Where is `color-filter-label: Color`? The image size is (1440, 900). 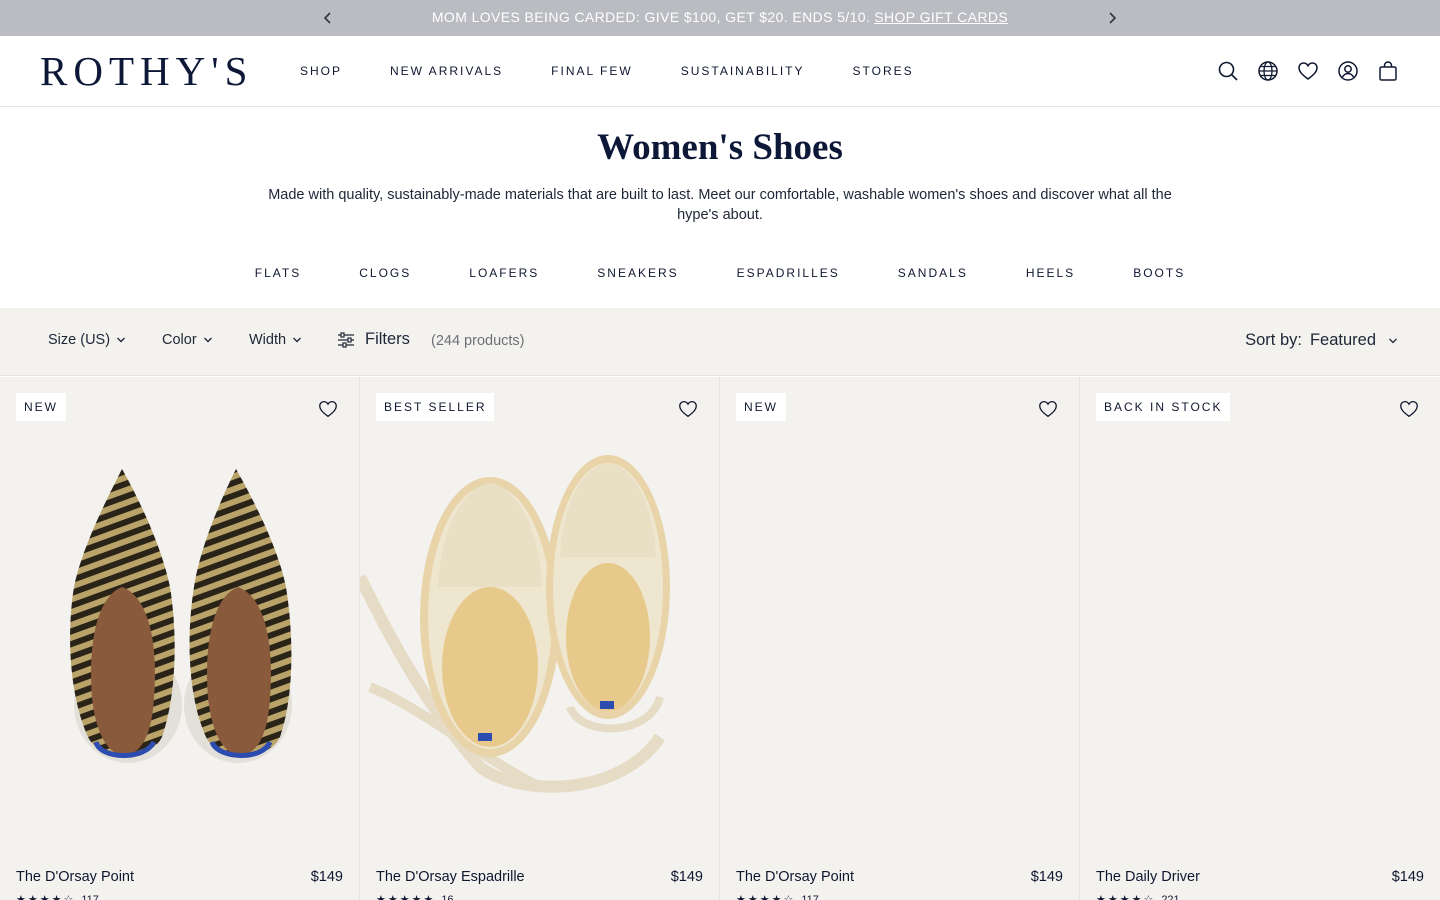 color-filter-label: Color is located at coordinates (179, 340).